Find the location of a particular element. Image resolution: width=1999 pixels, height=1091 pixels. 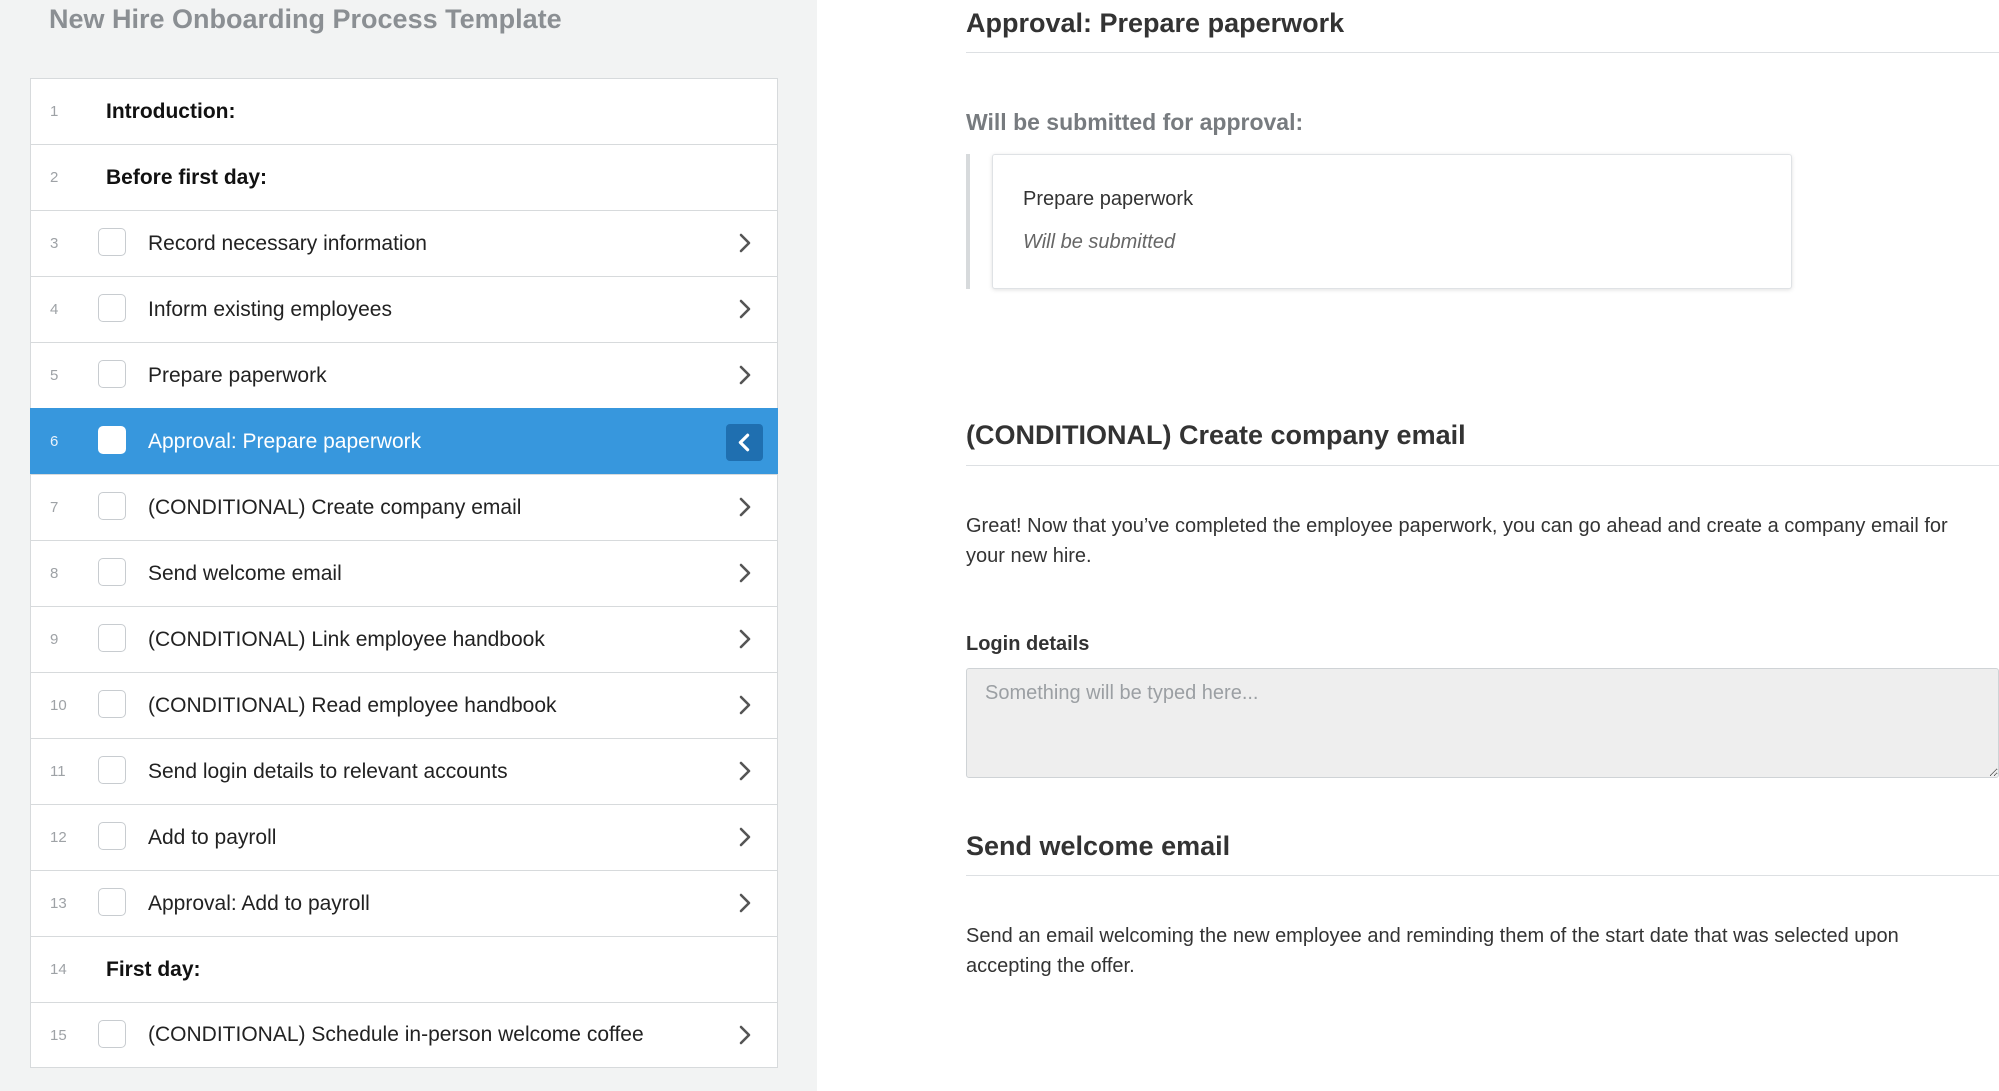

section-heading-label: Introduction: is located at coordinates (171, 111).